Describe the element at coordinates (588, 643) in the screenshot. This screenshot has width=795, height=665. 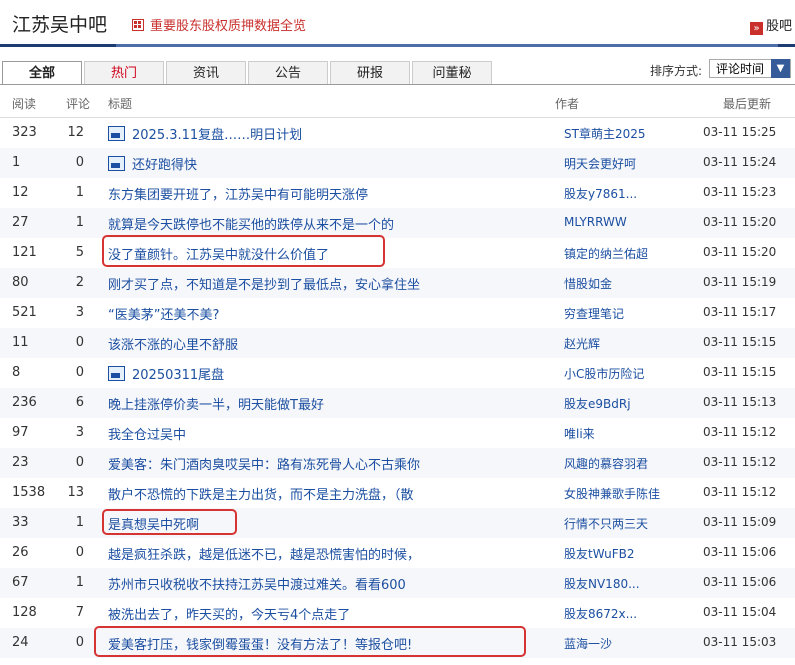
I see `author-link: 蓝海一沙` at that location.